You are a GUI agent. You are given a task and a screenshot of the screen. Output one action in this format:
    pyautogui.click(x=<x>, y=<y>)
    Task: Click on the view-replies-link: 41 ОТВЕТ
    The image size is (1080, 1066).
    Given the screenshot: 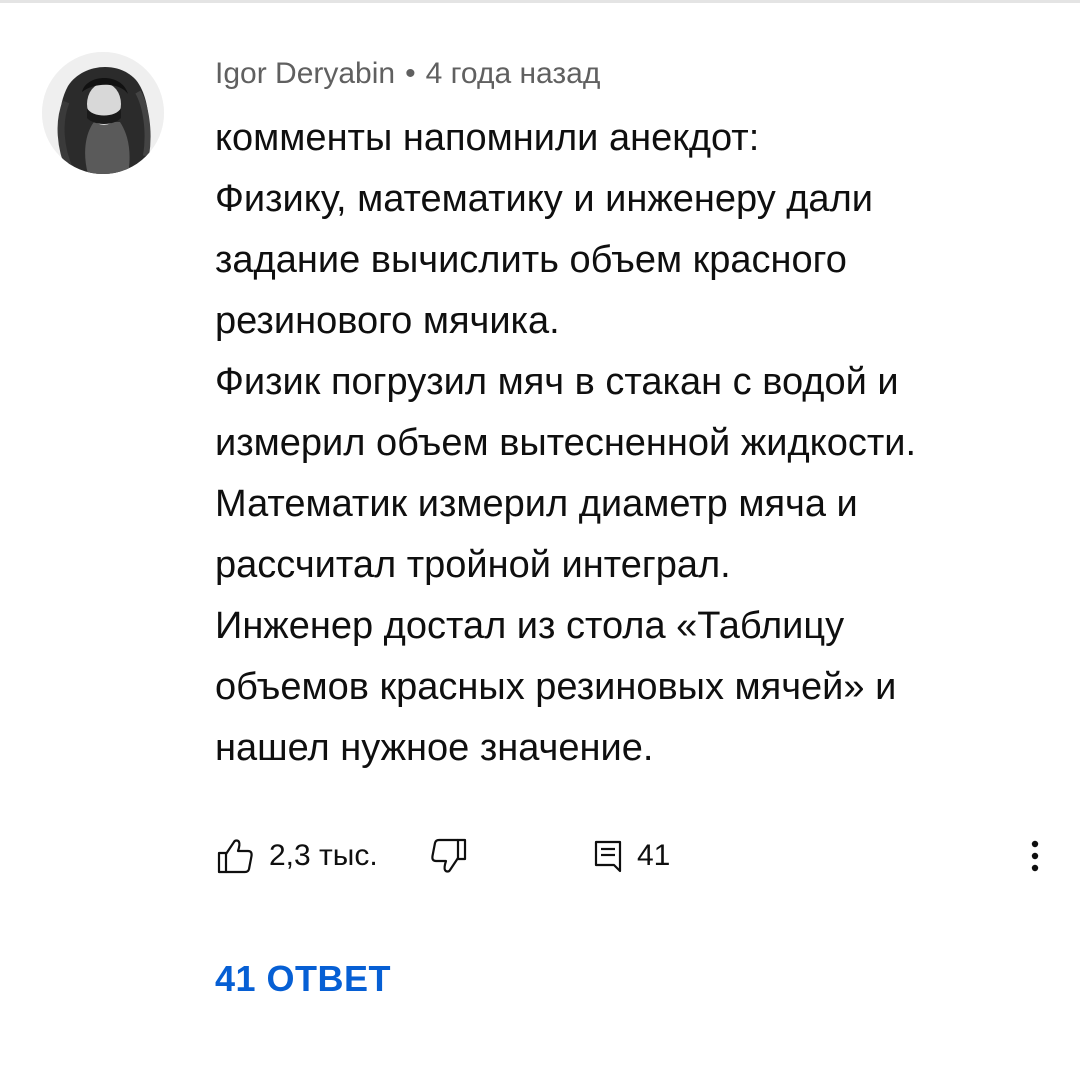 What is the action you would take?
    pyautogui.click(x=303, y=979)
    